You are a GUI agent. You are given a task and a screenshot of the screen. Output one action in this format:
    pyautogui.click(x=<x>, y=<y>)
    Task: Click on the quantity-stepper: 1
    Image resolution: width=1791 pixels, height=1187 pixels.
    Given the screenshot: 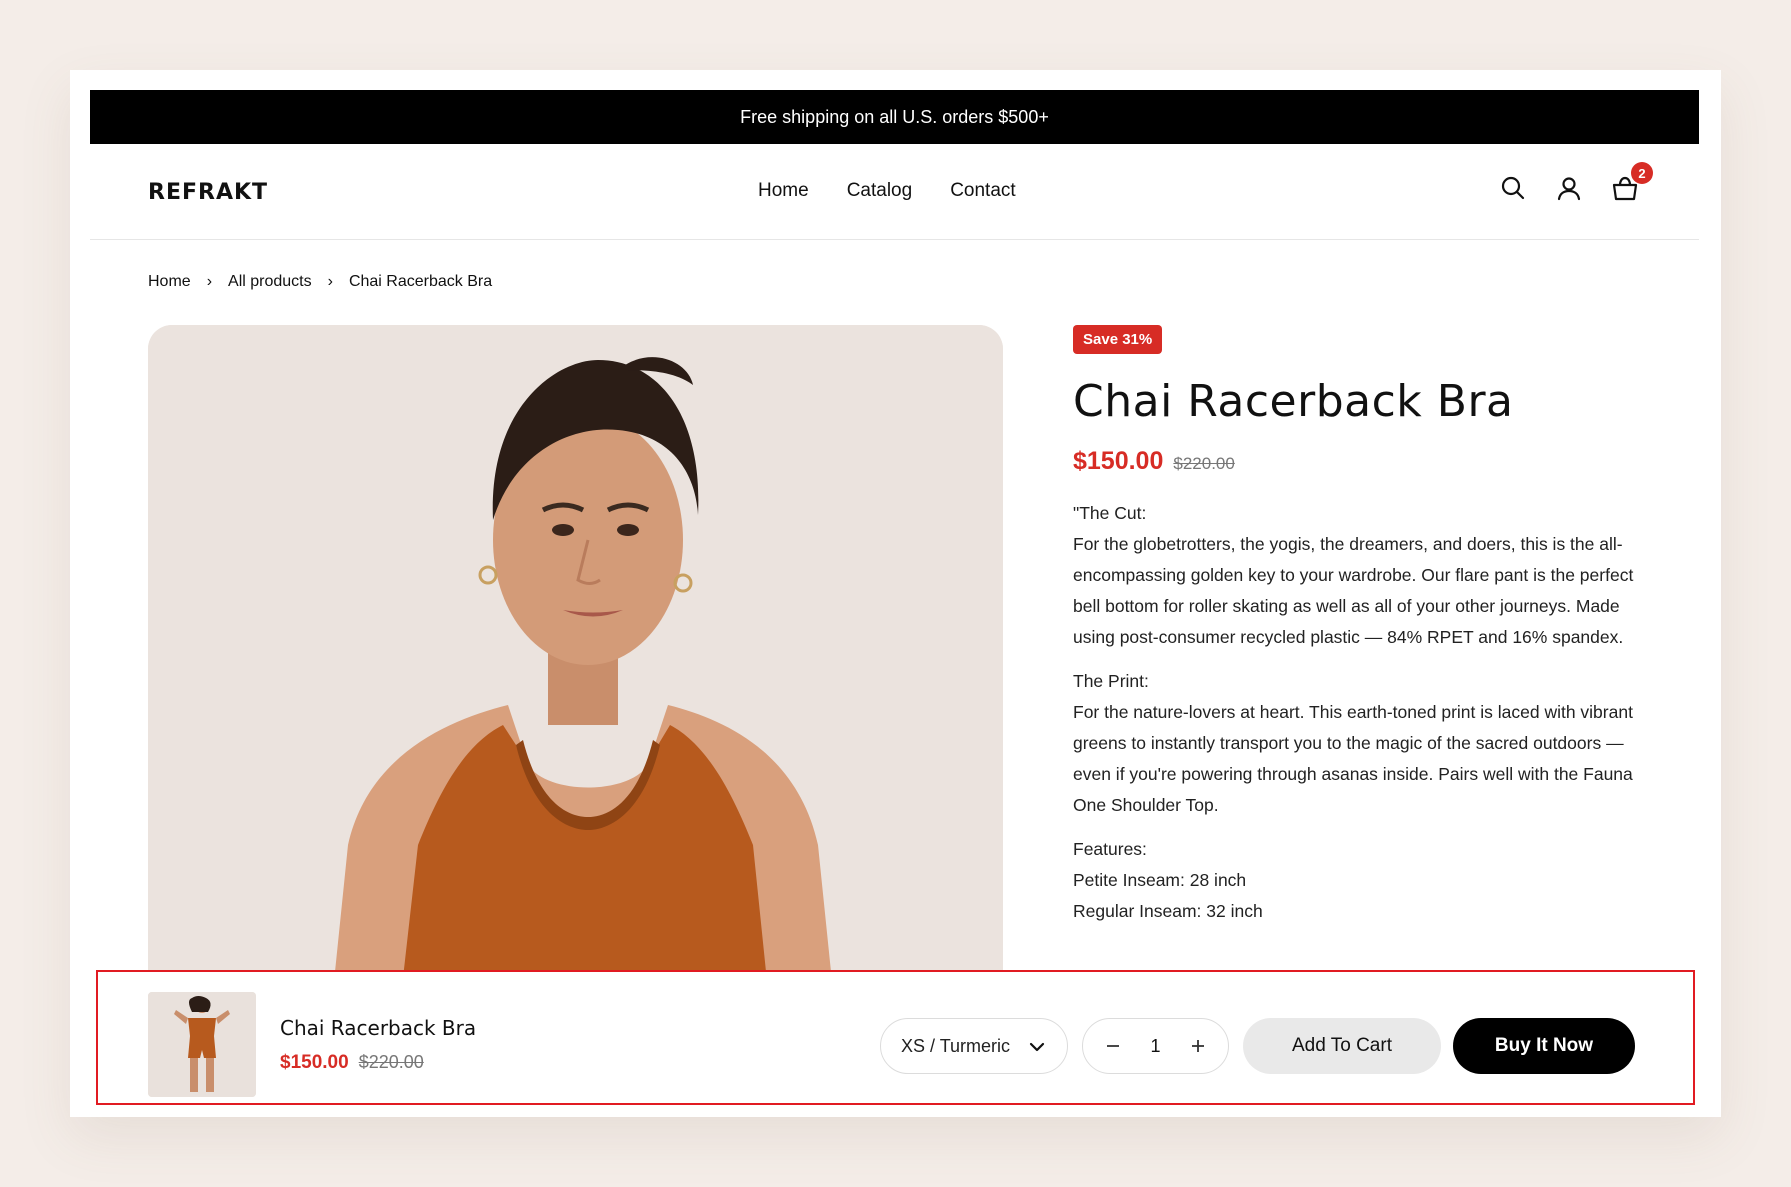 What is the action you would take?
    pyautogui.click(x=1155, y=1046)
    